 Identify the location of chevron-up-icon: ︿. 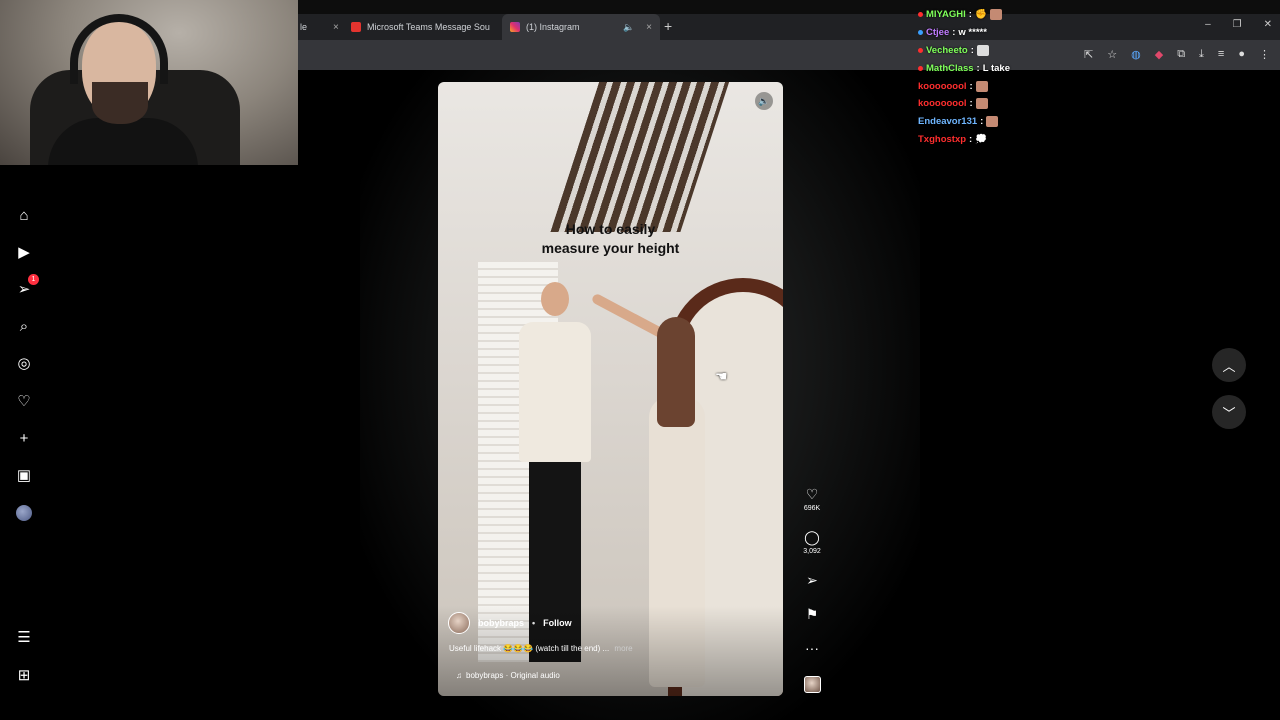
(1229, 366).